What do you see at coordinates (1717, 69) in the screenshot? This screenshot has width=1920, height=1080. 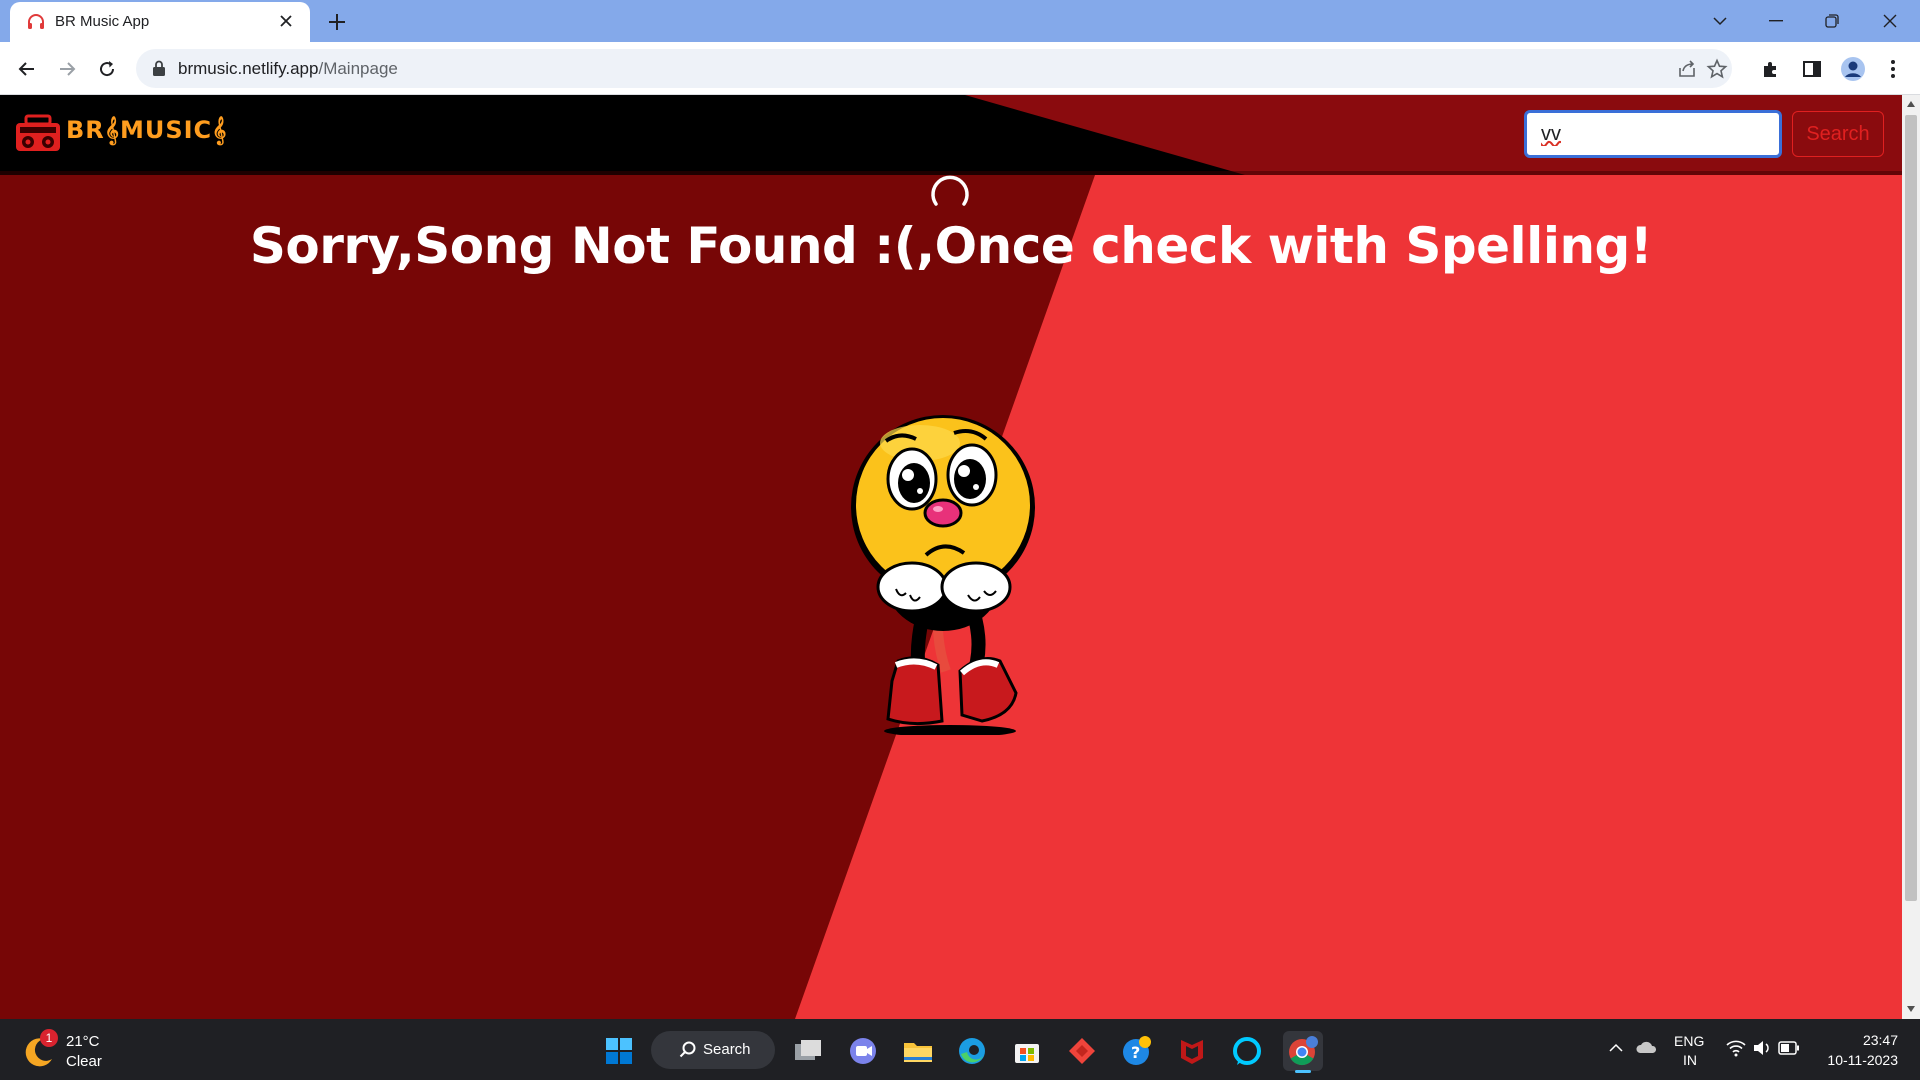 I see `bookmark-star-icon` at bounding box center [1717, 69].